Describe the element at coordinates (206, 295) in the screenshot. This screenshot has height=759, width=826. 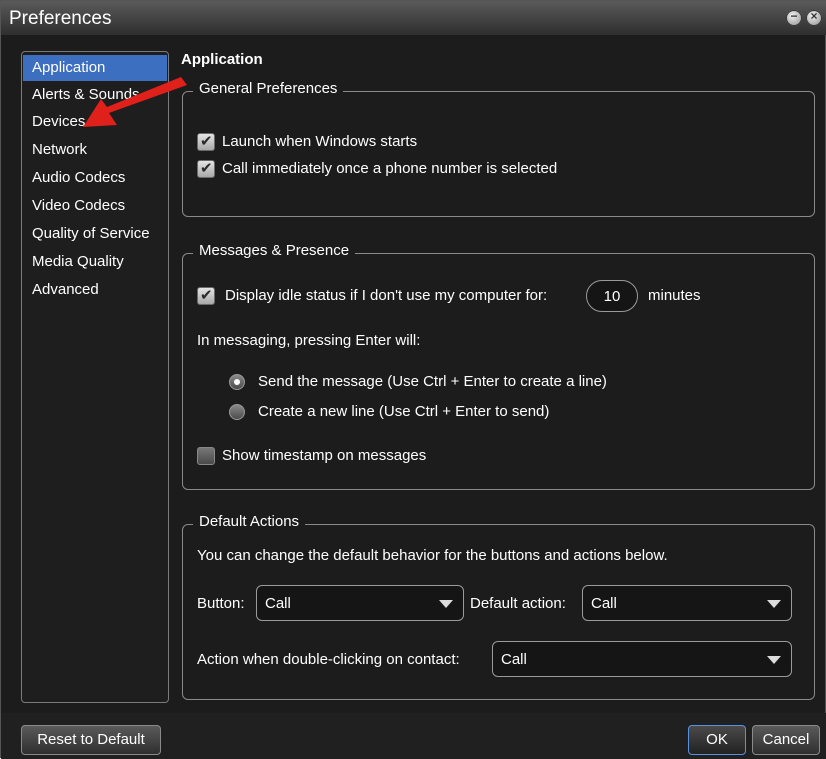
I see `idle-status-checkbox` at that location.